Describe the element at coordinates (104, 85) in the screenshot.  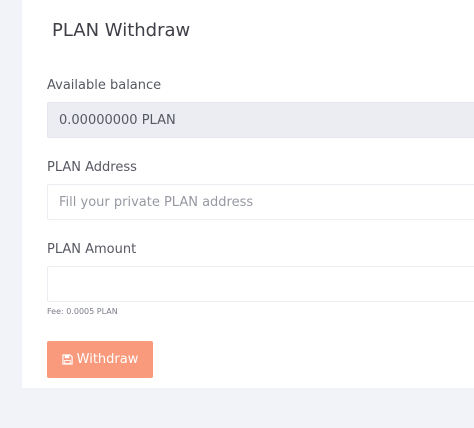
I see `balance-label: Available balance` at that location.